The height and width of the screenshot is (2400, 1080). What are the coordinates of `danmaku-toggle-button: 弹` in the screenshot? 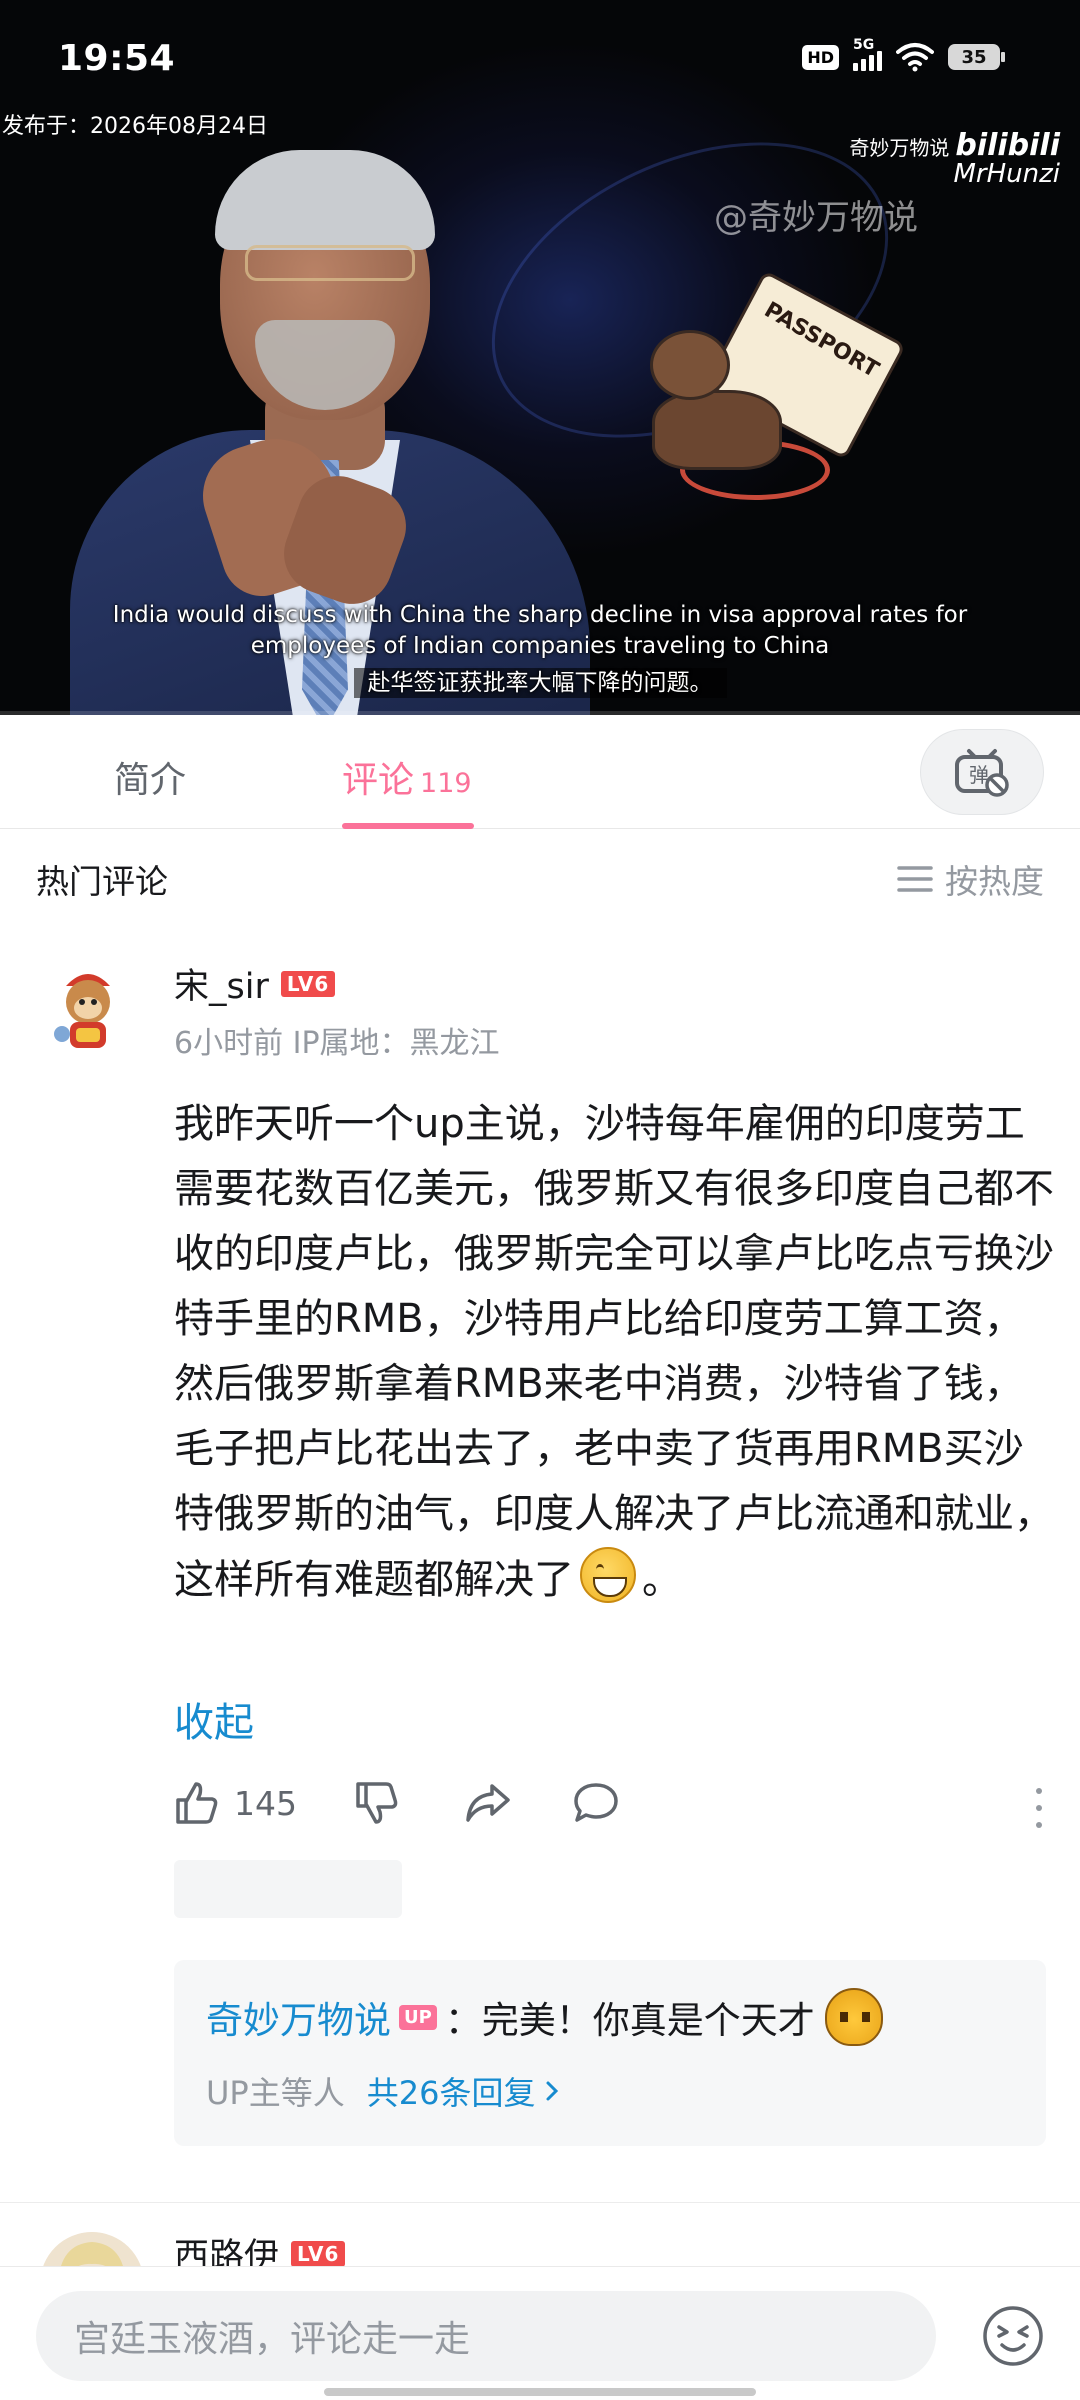 It's located at (982, 772).